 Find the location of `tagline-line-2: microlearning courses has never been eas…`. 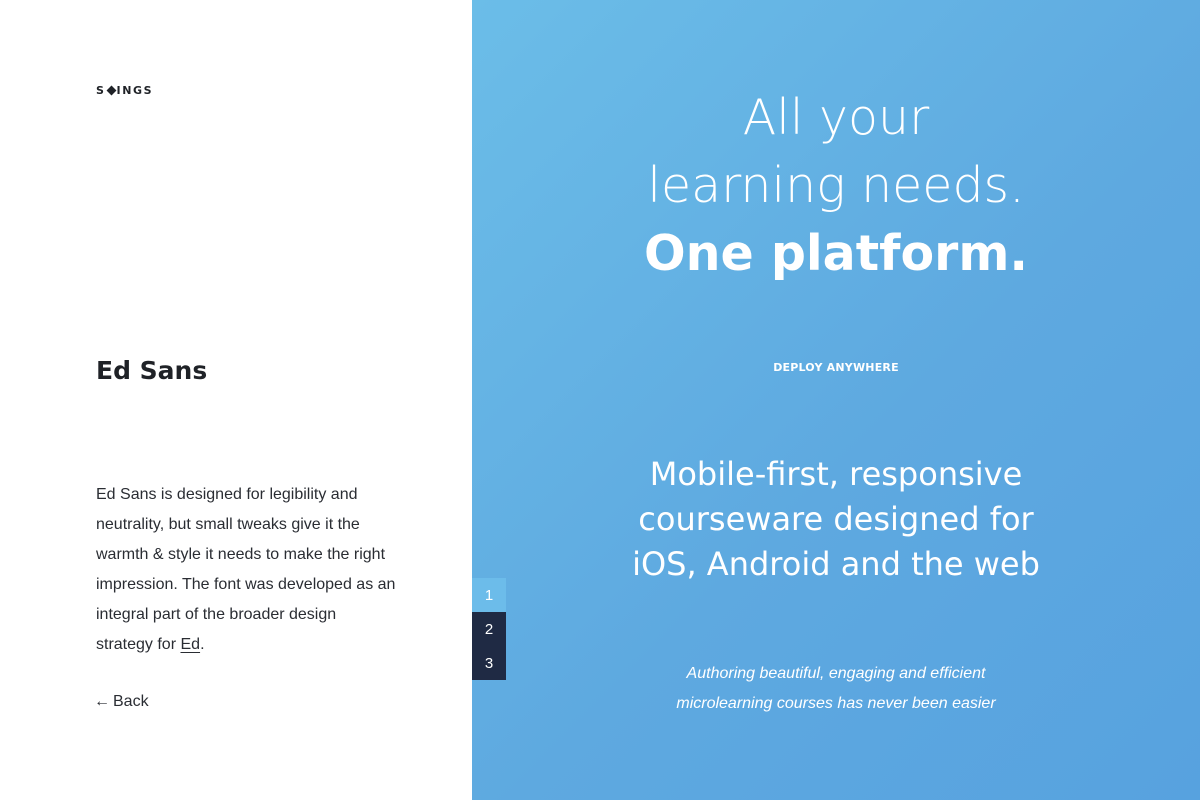

tagline-line-2: microlearning courses has never been eas… is located at coordinates (836, 703).